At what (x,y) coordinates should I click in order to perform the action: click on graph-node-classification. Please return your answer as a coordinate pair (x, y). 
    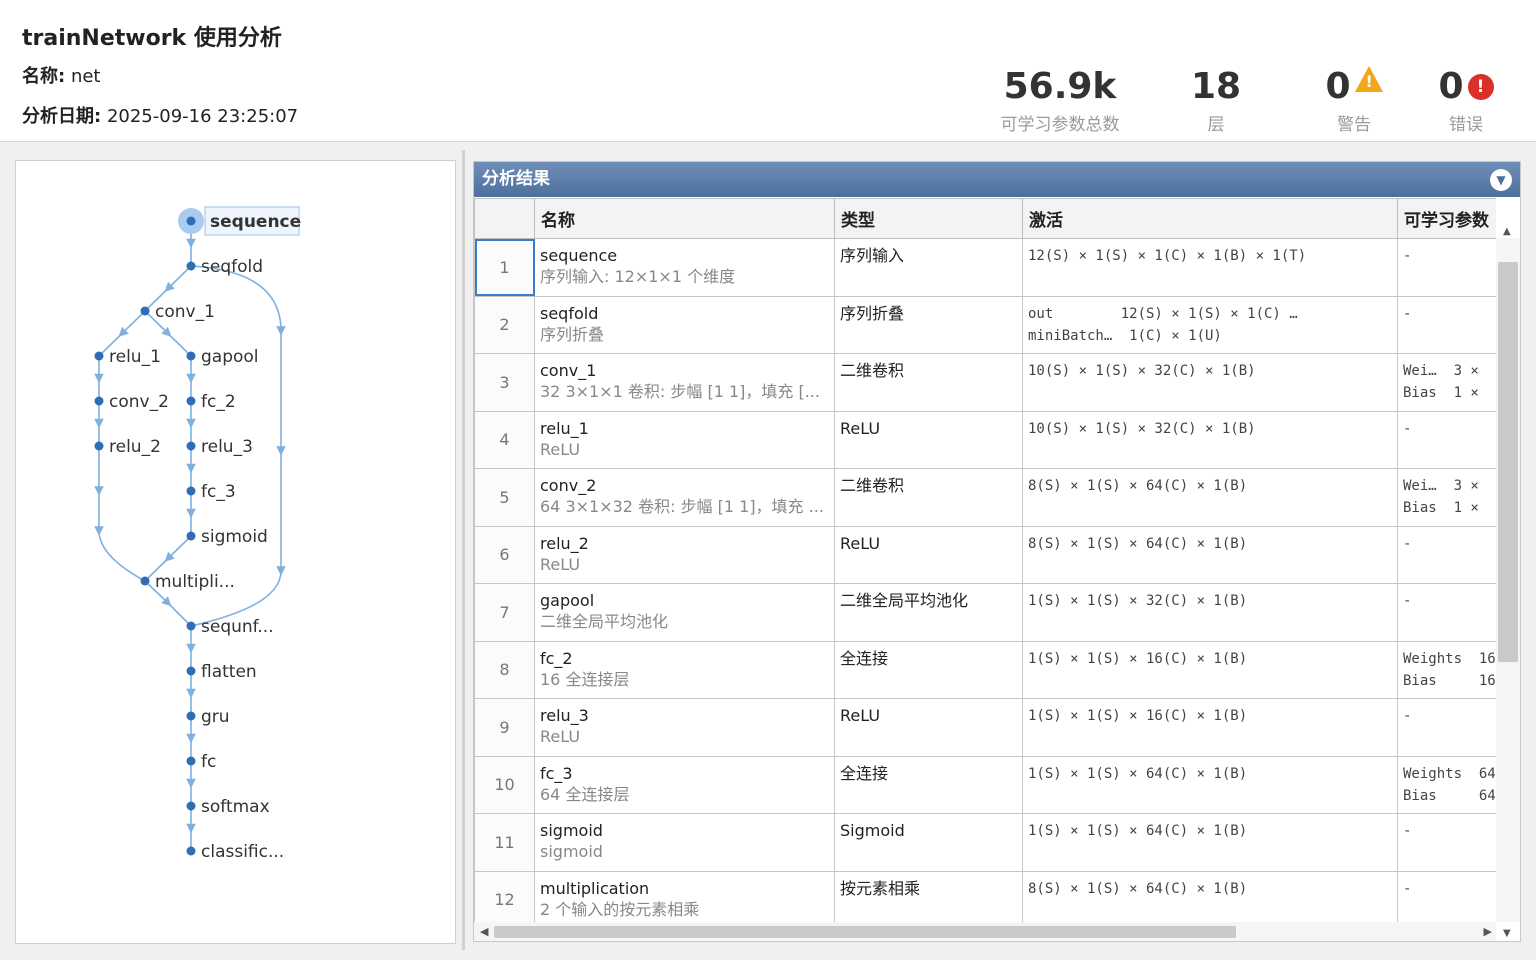
    Looking at the image, I should click on (191, 851).